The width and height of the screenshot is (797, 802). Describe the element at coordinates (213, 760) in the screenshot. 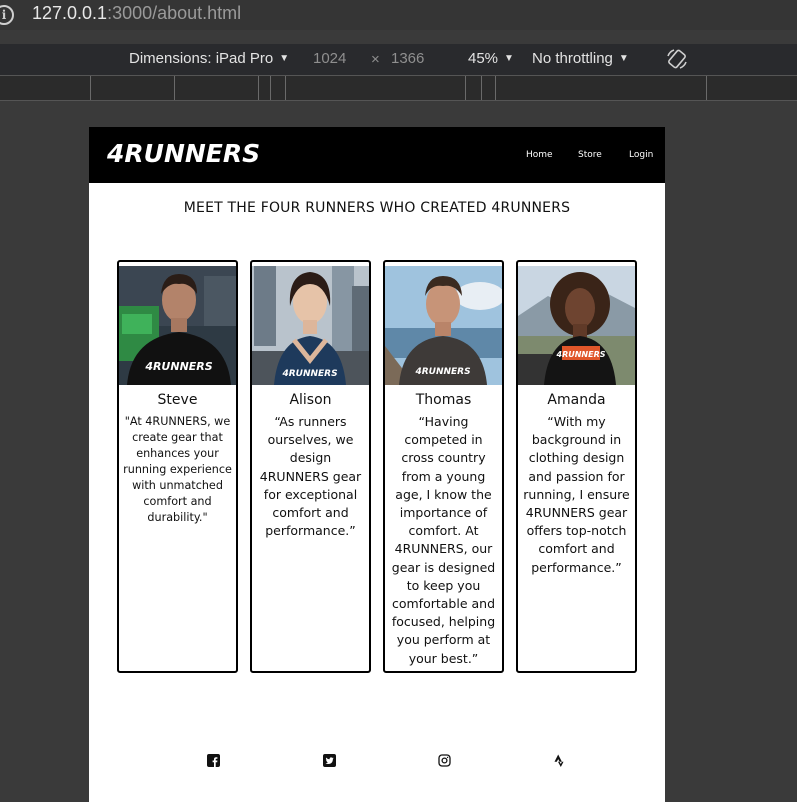

I see `facebook-icon` at that location.